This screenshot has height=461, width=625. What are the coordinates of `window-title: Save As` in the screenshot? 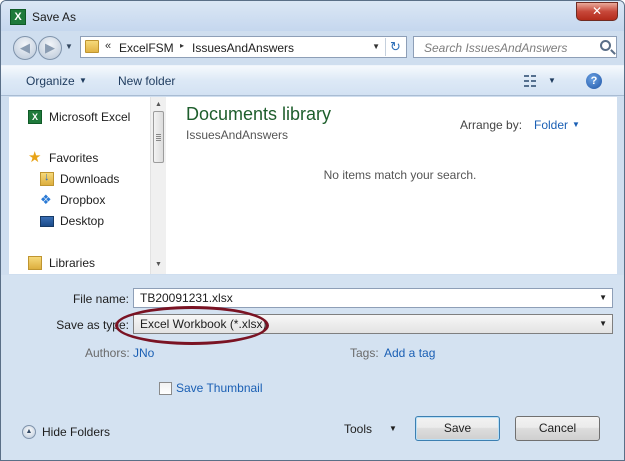 It's located at (54, 17).